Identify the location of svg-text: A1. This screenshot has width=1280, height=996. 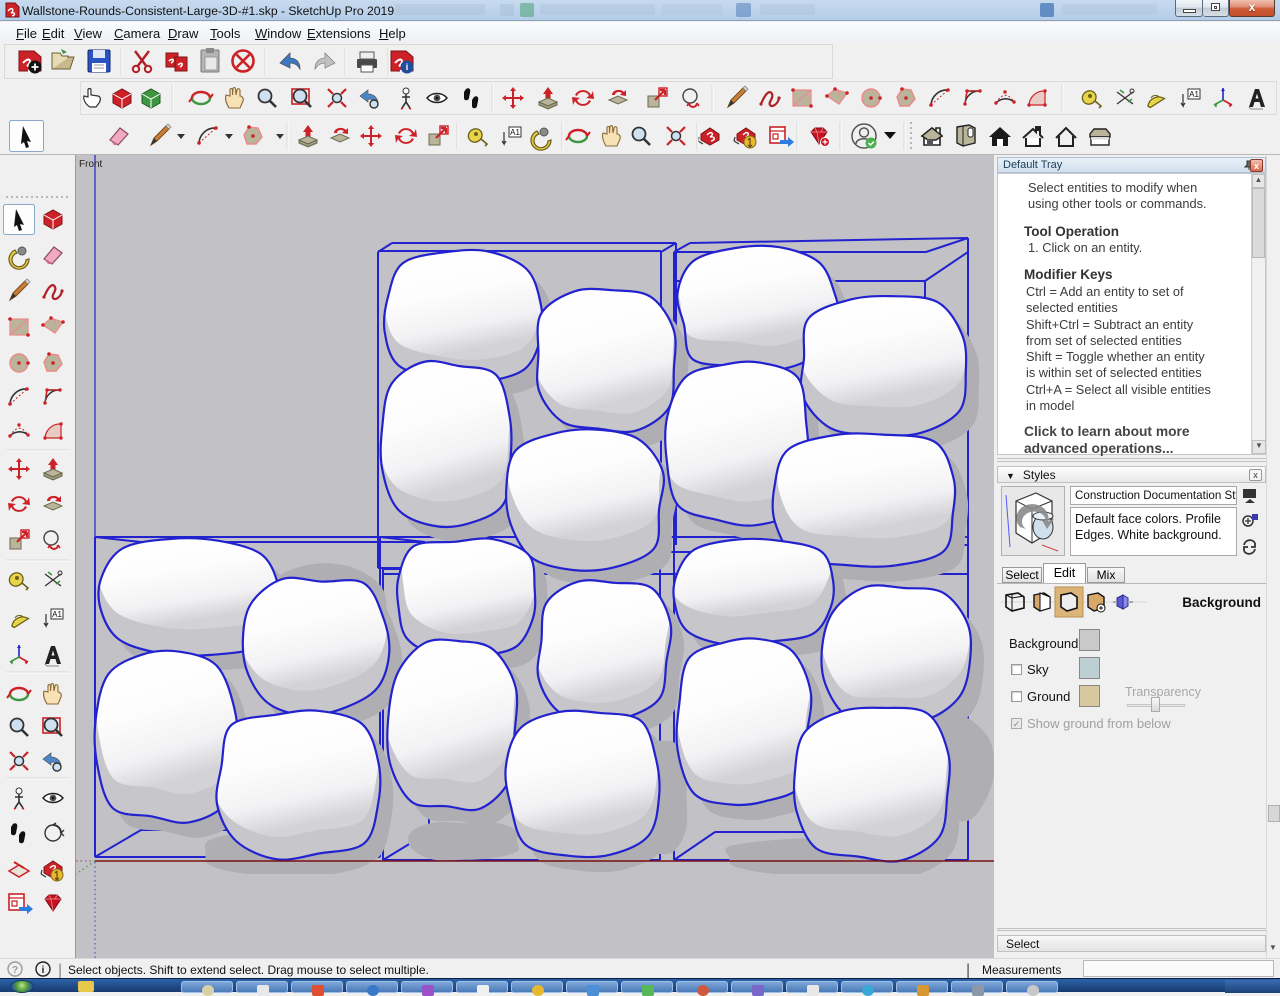
(57, 614).